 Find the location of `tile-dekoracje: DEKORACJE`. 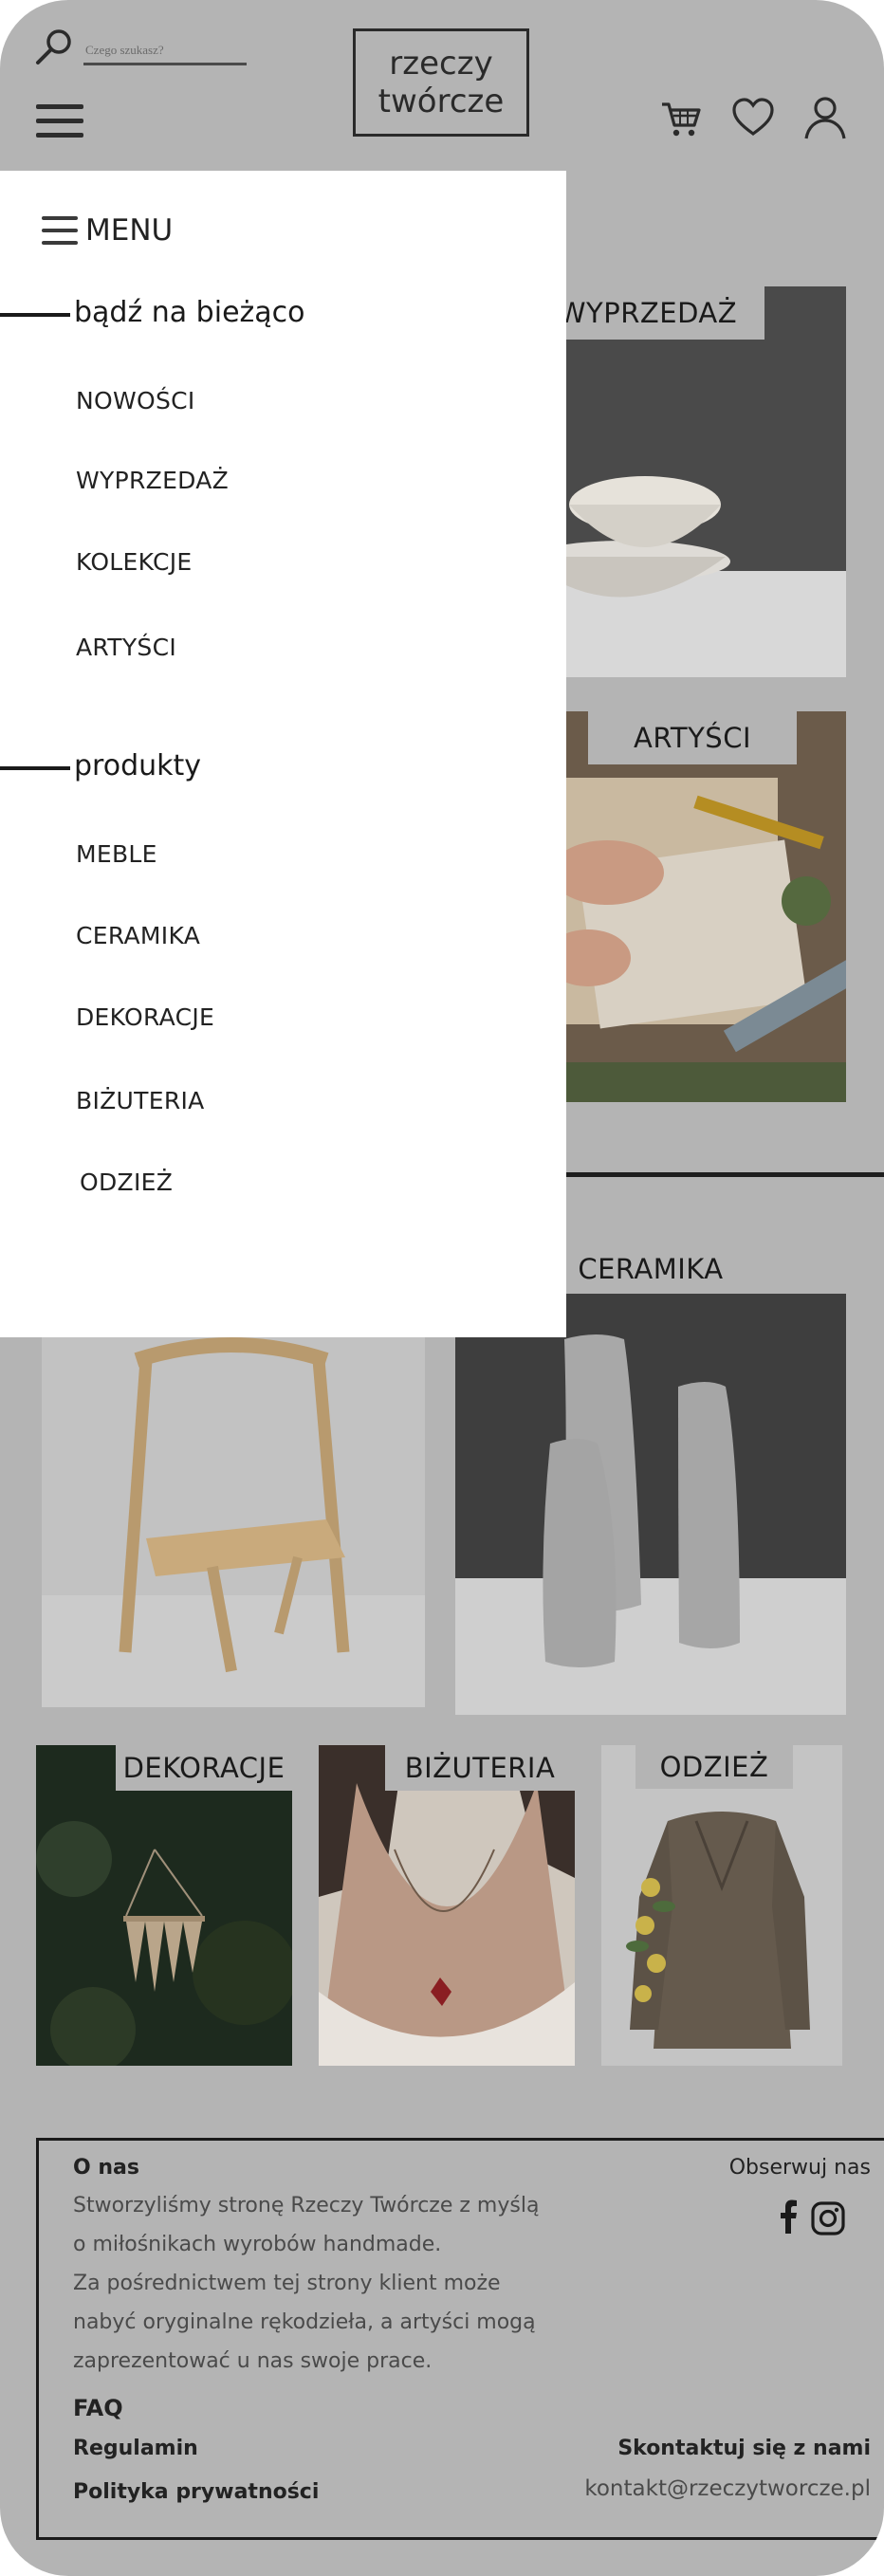

tile-dekoracje: DEKORACJE is located at coordinates (164, 1905).